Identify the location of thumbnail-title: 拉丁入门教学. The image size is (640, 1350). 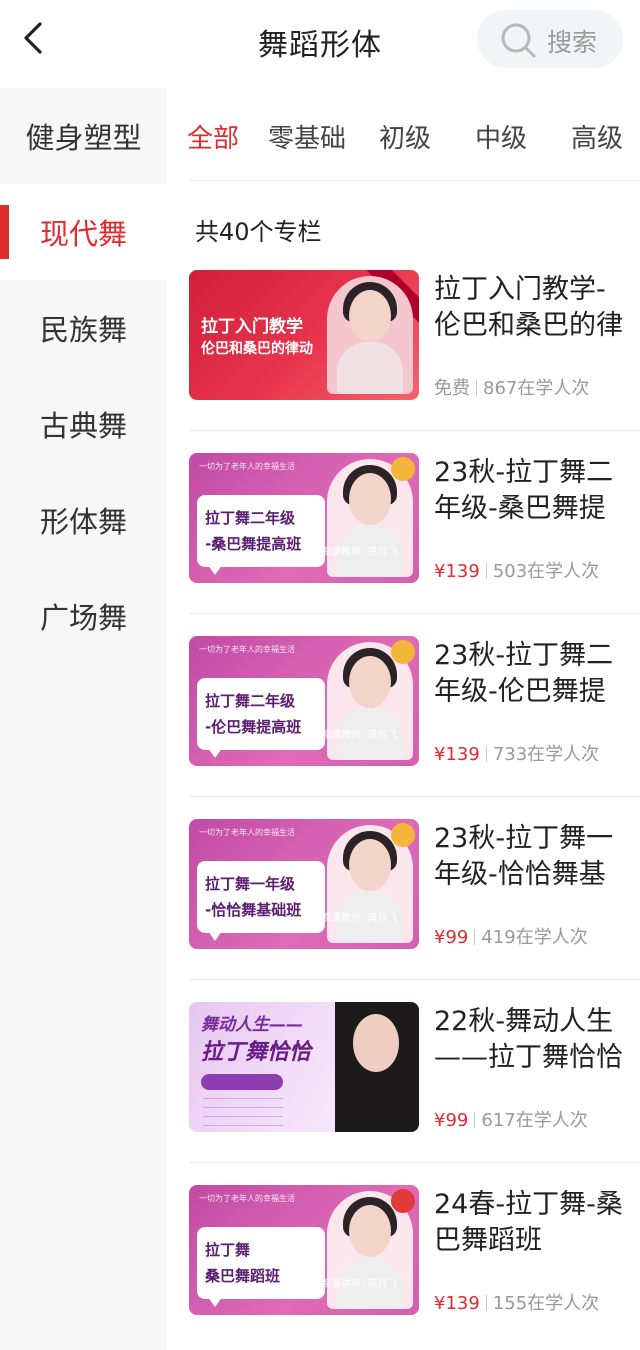
(252, 327).